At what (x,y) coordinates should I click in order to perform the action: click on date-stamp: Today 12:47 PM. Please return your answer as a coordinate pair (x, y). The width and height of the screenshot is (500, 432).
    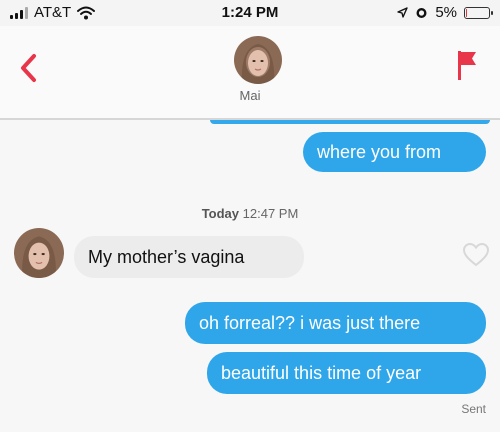
    Looking at the image, I should click on (250, 213).